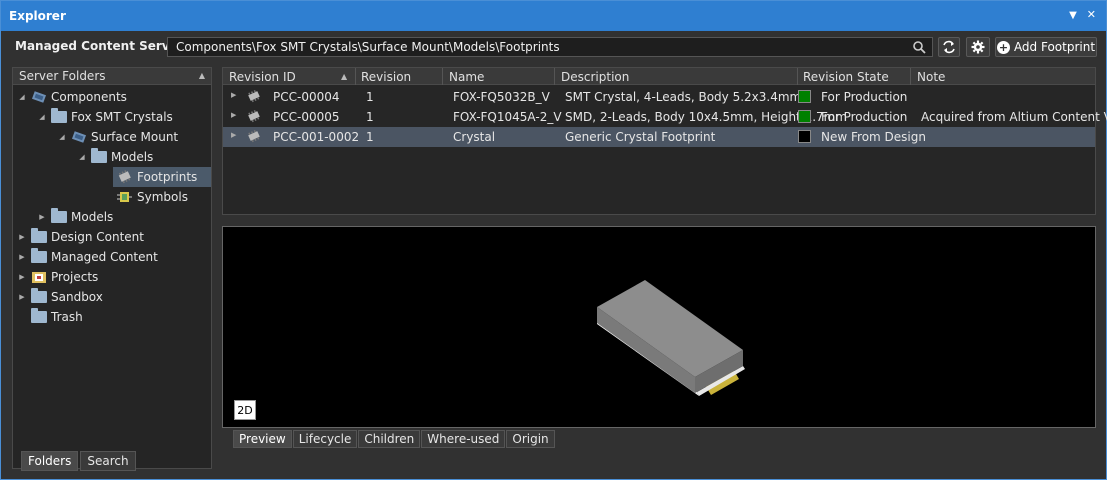 The width and height of the screenshot is (1107, 480). Describe the element at coordinates (673, 337) in the screenshot. I see `footprint-3d-model` at that location.